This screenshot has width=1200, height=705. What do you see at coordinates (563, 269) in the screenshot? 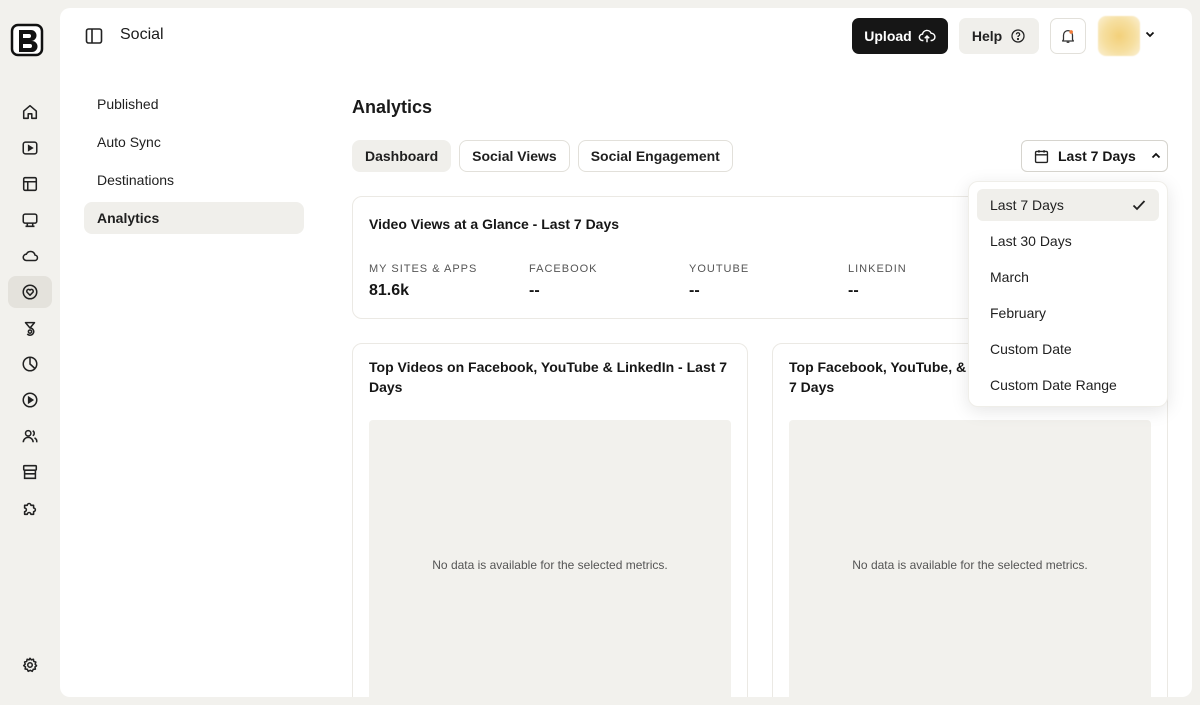
I see `metric-label: FACEBOOK` at bounding box center [563, 269].